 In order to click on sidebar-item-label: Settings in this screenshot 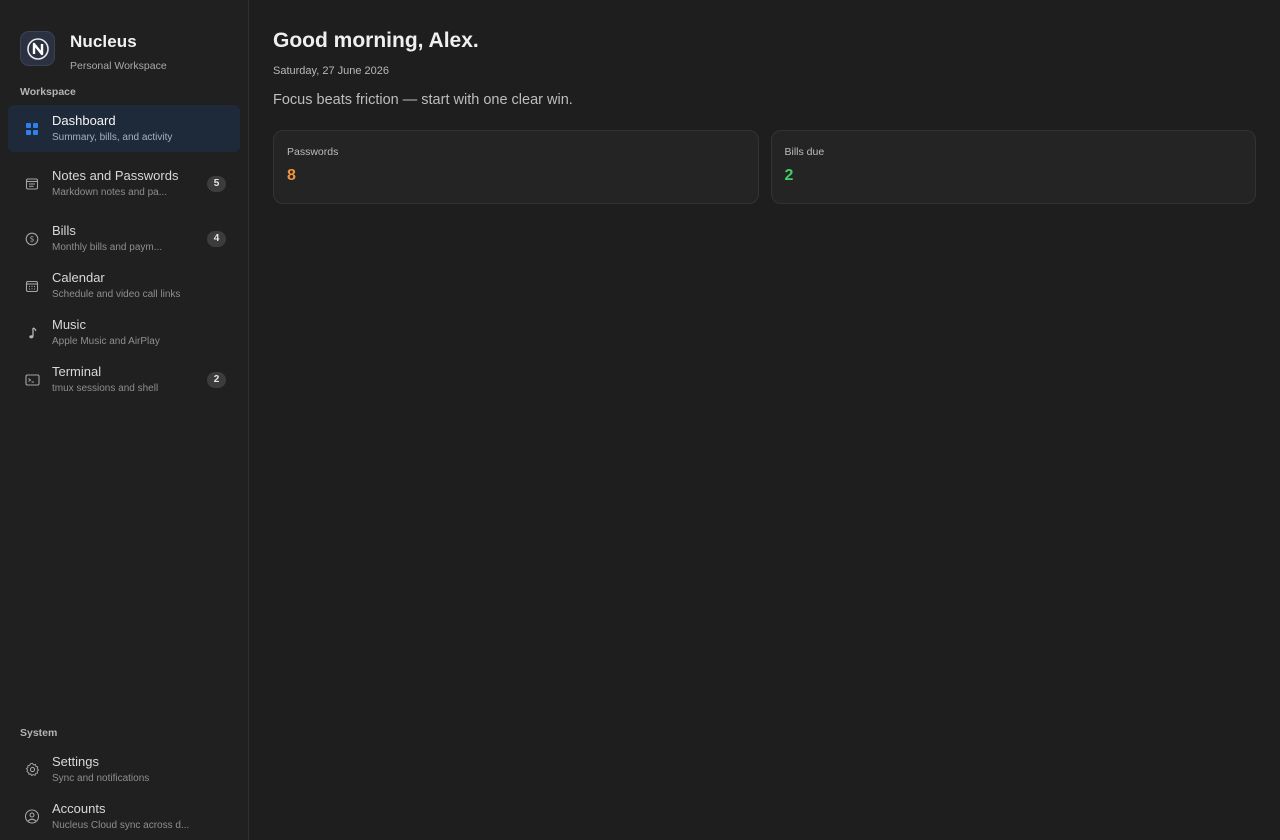, I will do `click(75, 761)`.